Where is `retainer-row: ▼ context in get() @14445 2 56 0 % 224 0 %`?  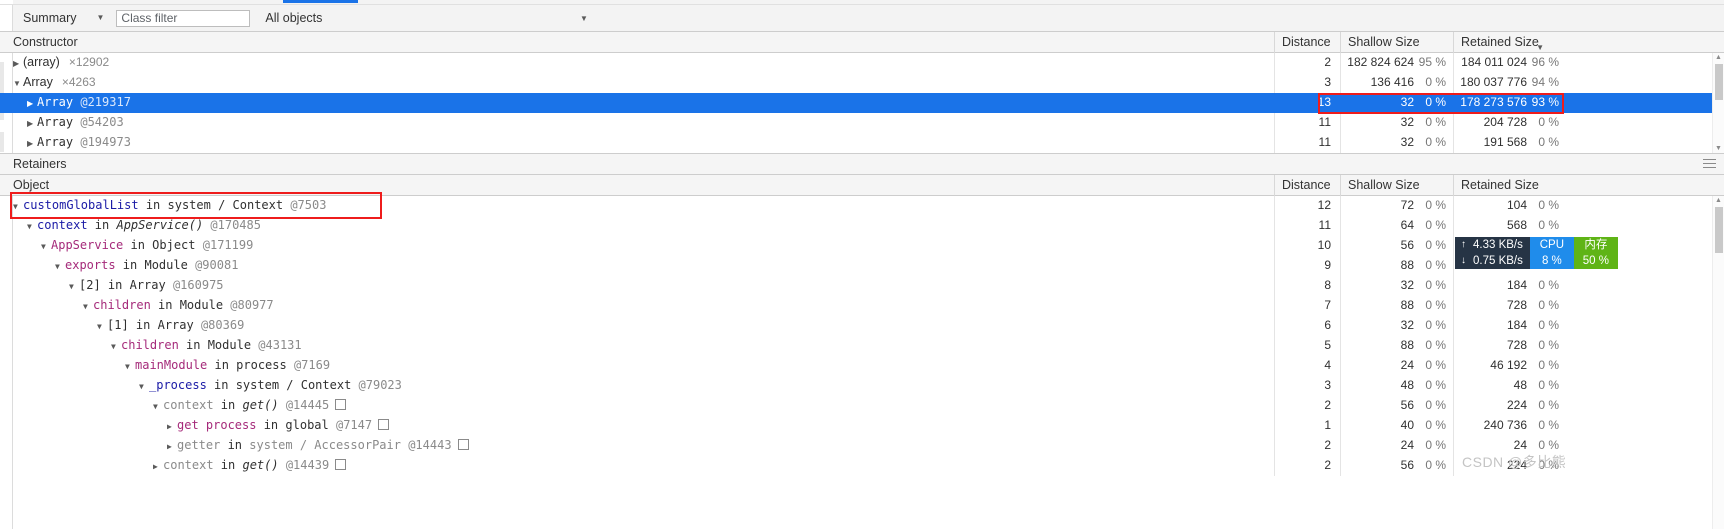 retainer-row: ▼ context in get() @14445 2 56 0 % 224 0 % is located at coordinates (862, 406).